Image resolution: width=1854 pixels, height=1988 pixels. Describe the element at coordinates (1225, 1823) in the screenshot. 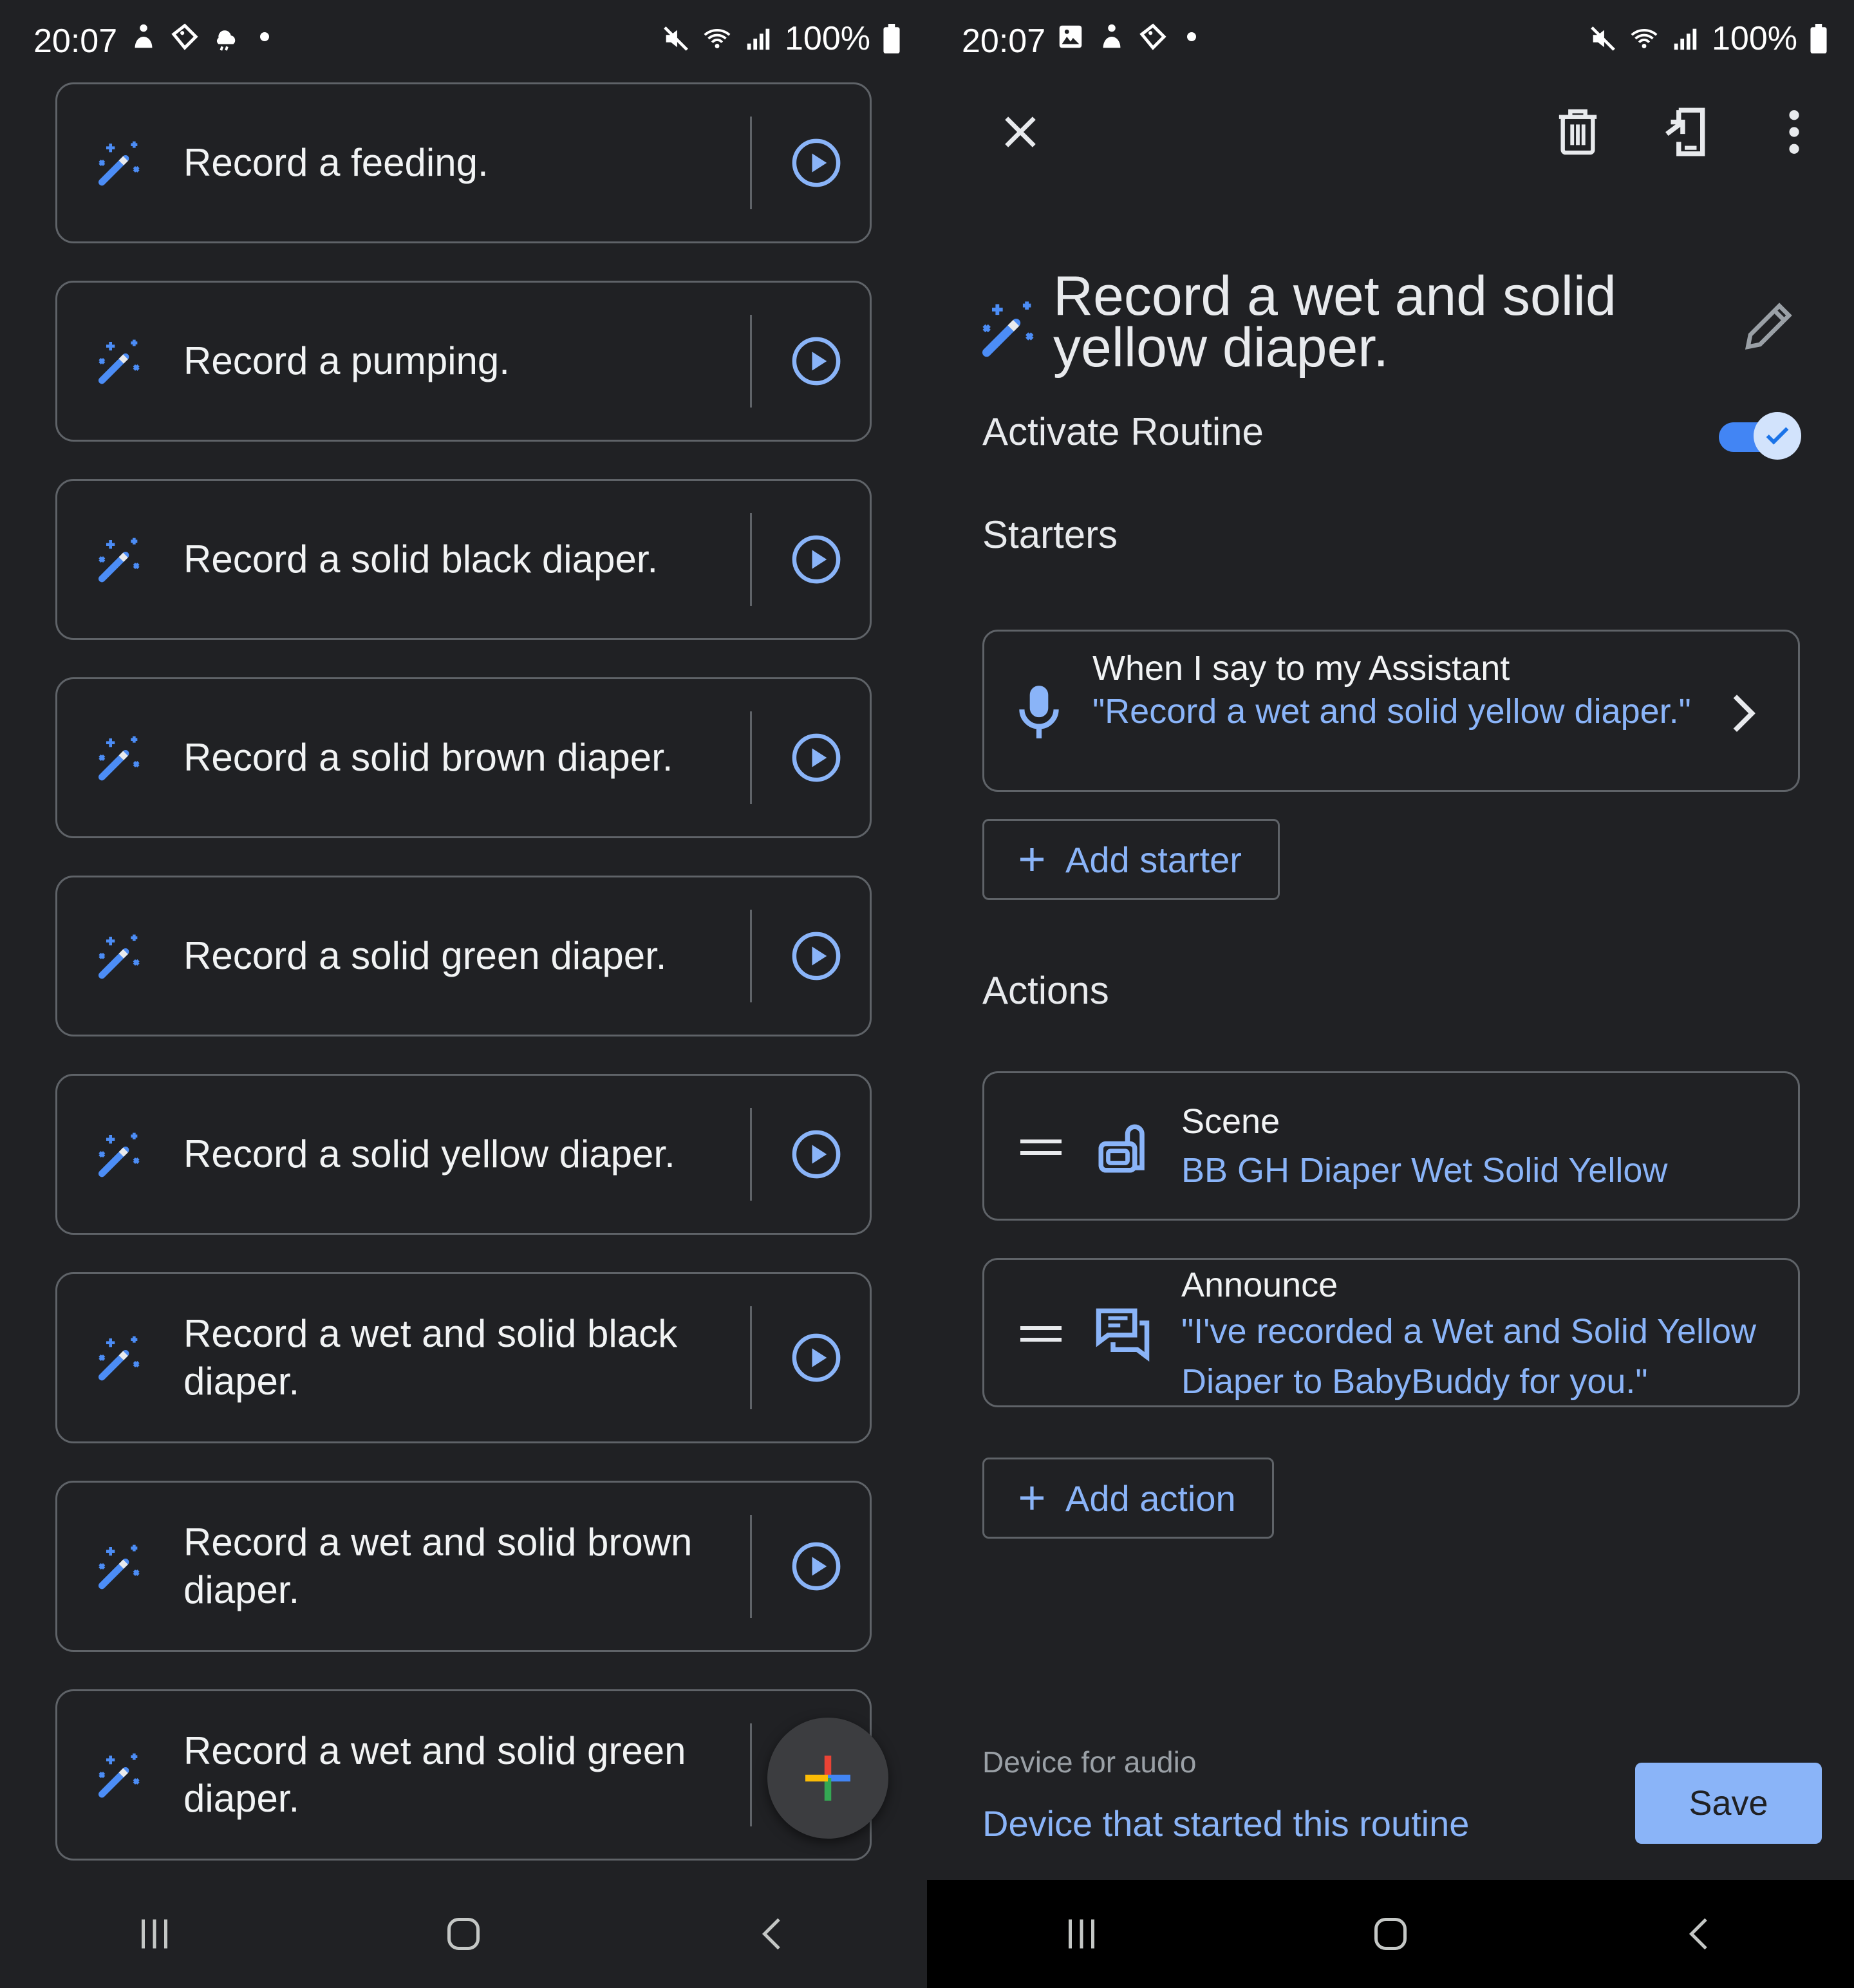

I see `device-for-audio-selector: Device that started this routine` at that location.